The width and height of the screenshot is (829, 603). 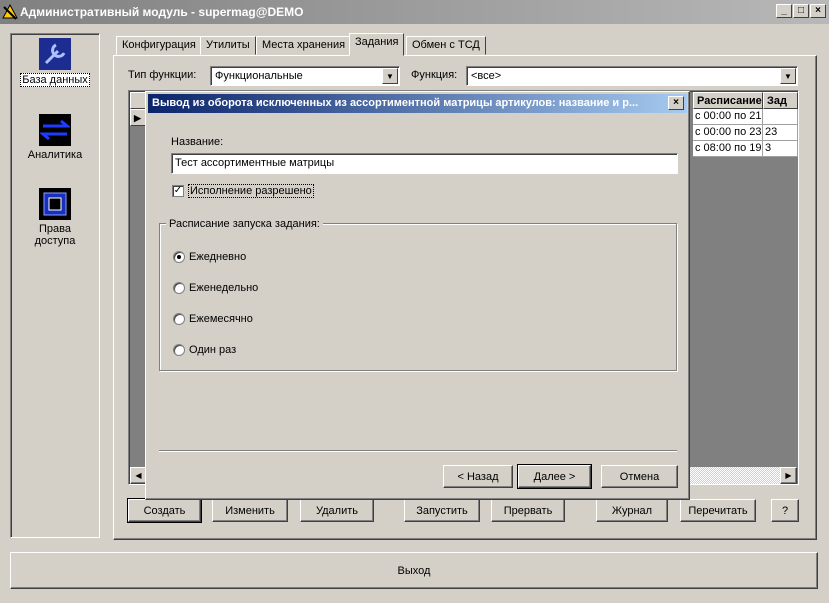 I want to click on sidebar-item-label: База данных, so click(x=55, y=80).